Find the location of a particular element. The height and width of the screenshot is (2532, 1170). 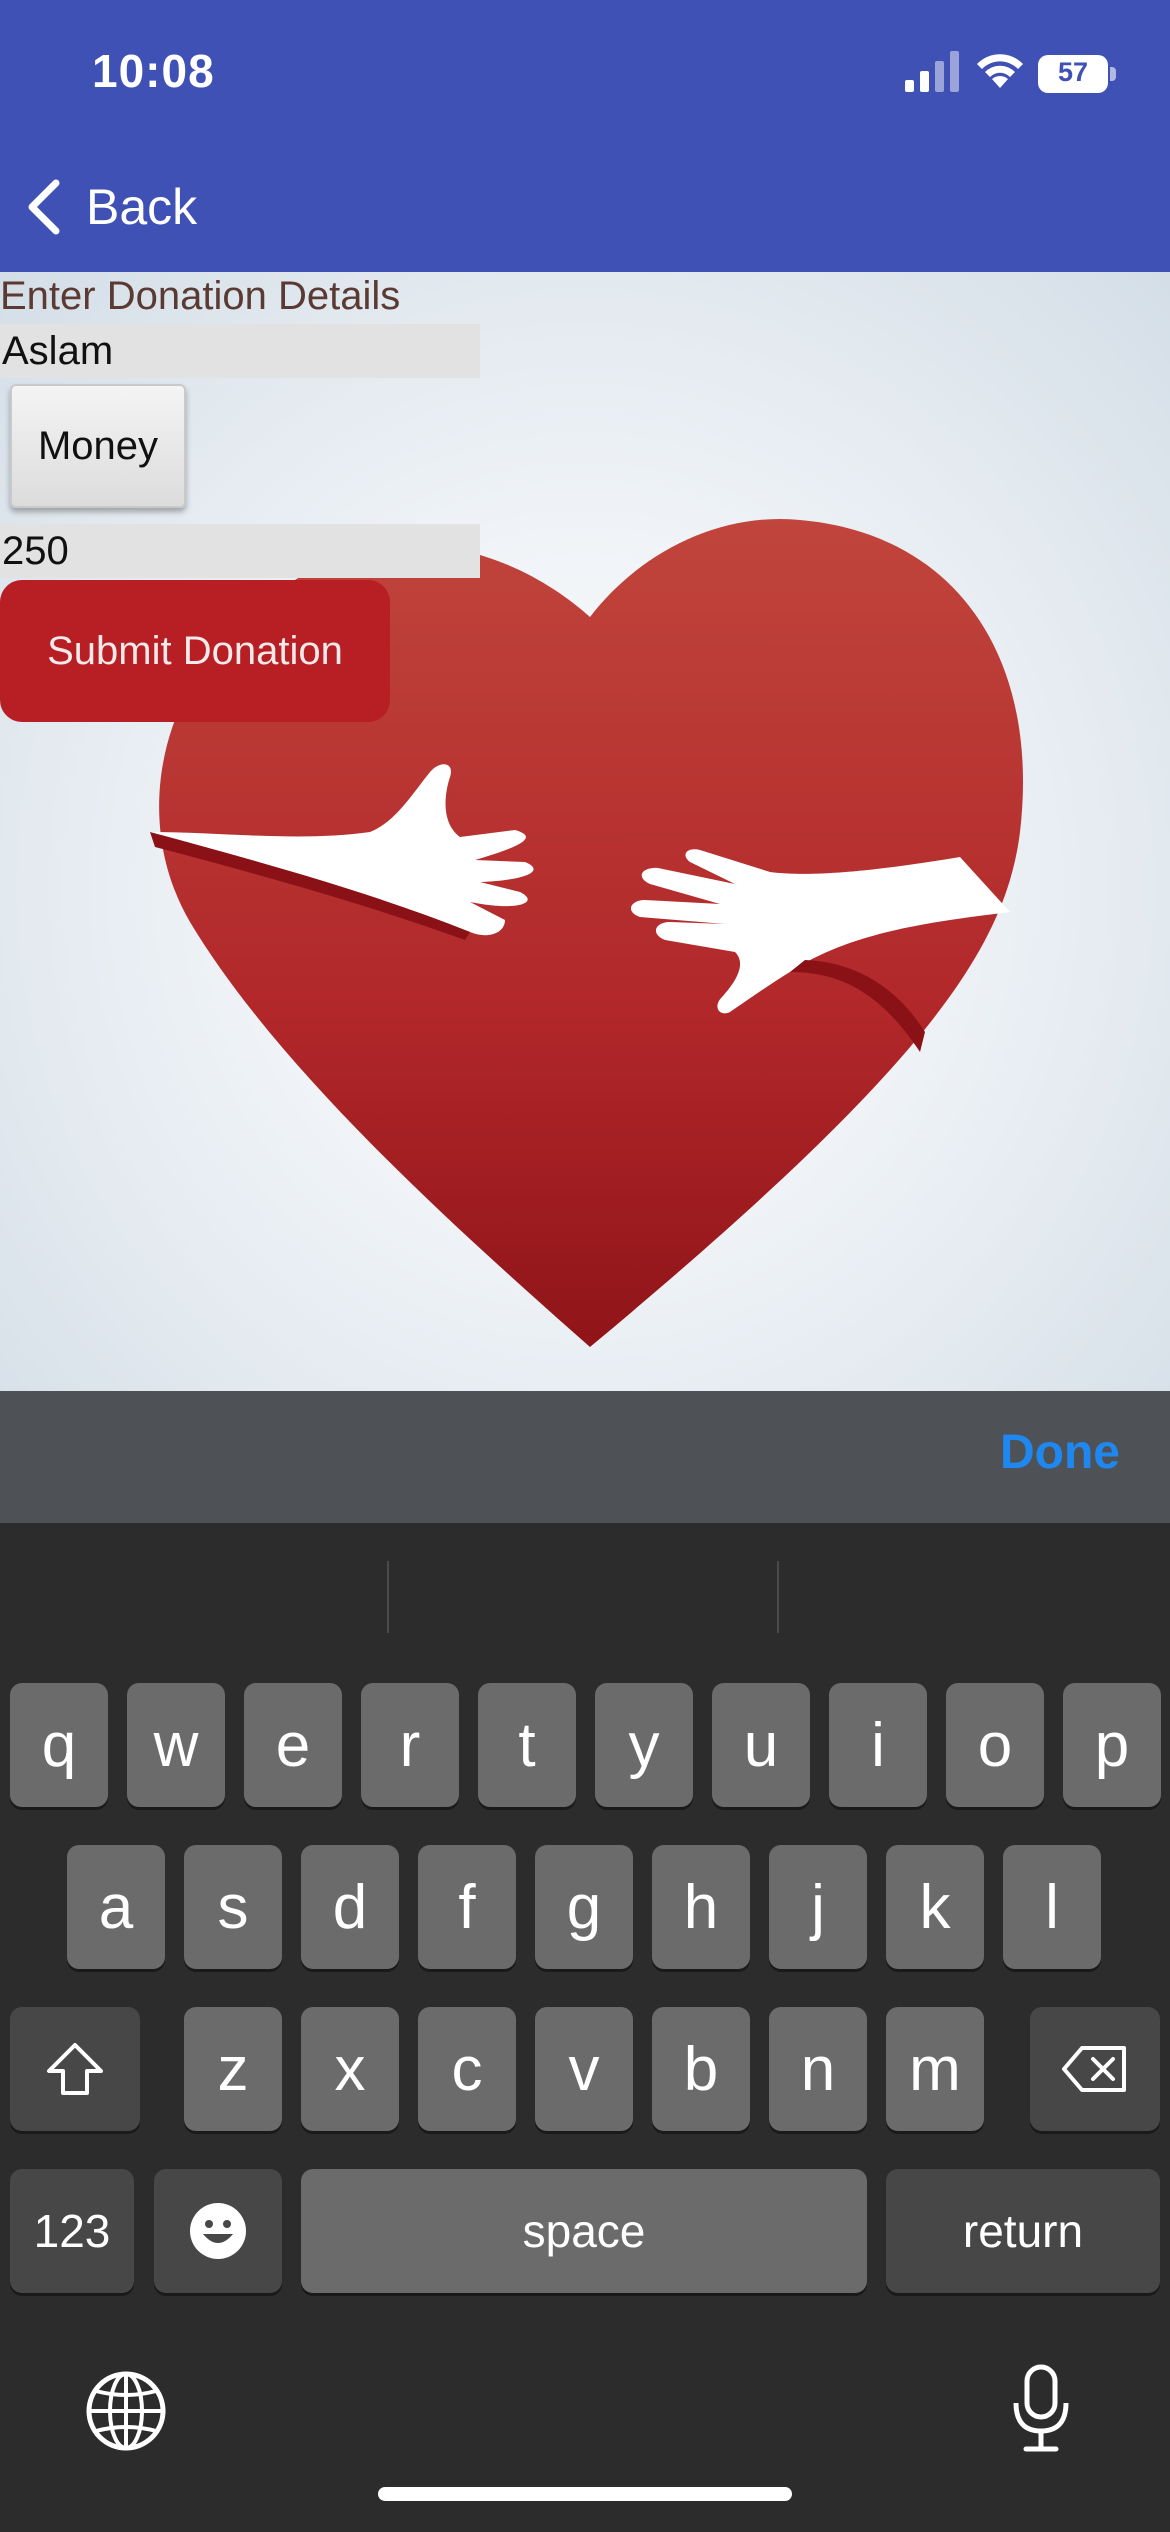

key-i: i is located at coordinates (878, 1745).